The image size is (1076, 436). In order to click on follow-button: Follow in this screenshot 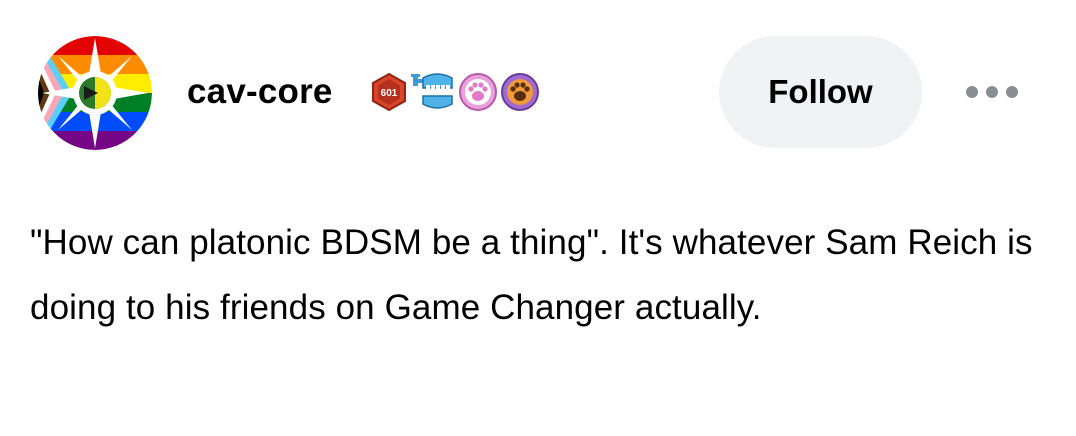, I will do `click(820, 92)`.